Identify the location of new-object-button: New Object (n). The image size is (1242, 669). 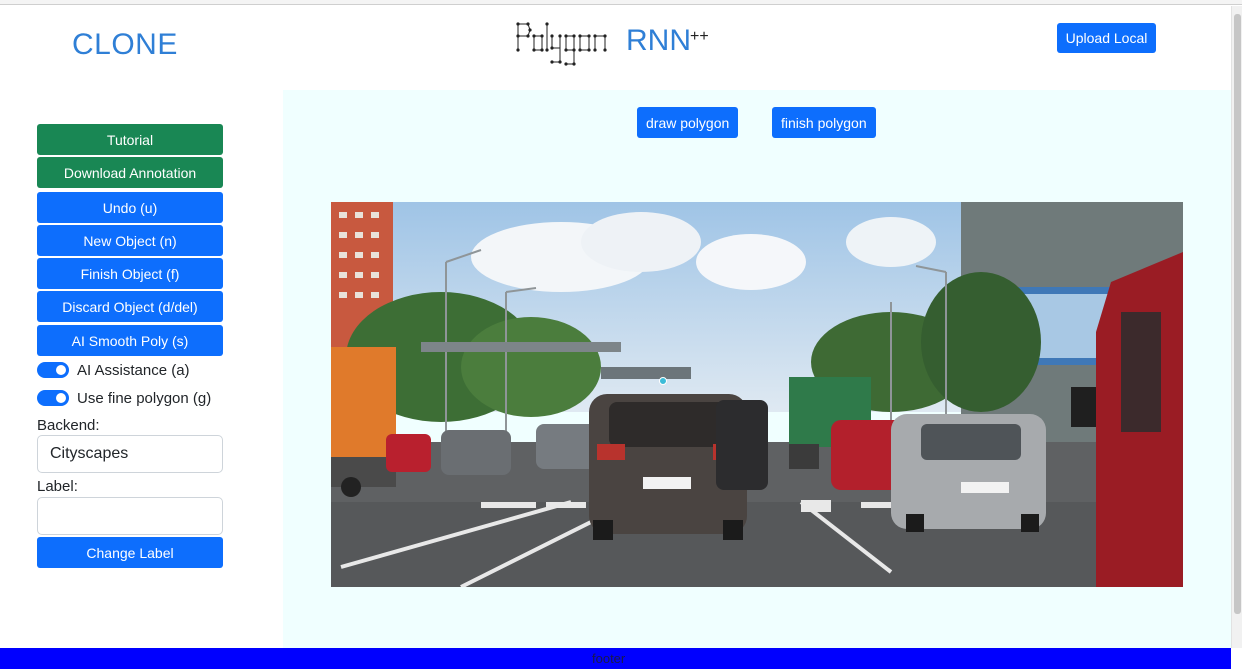
(130, 240).